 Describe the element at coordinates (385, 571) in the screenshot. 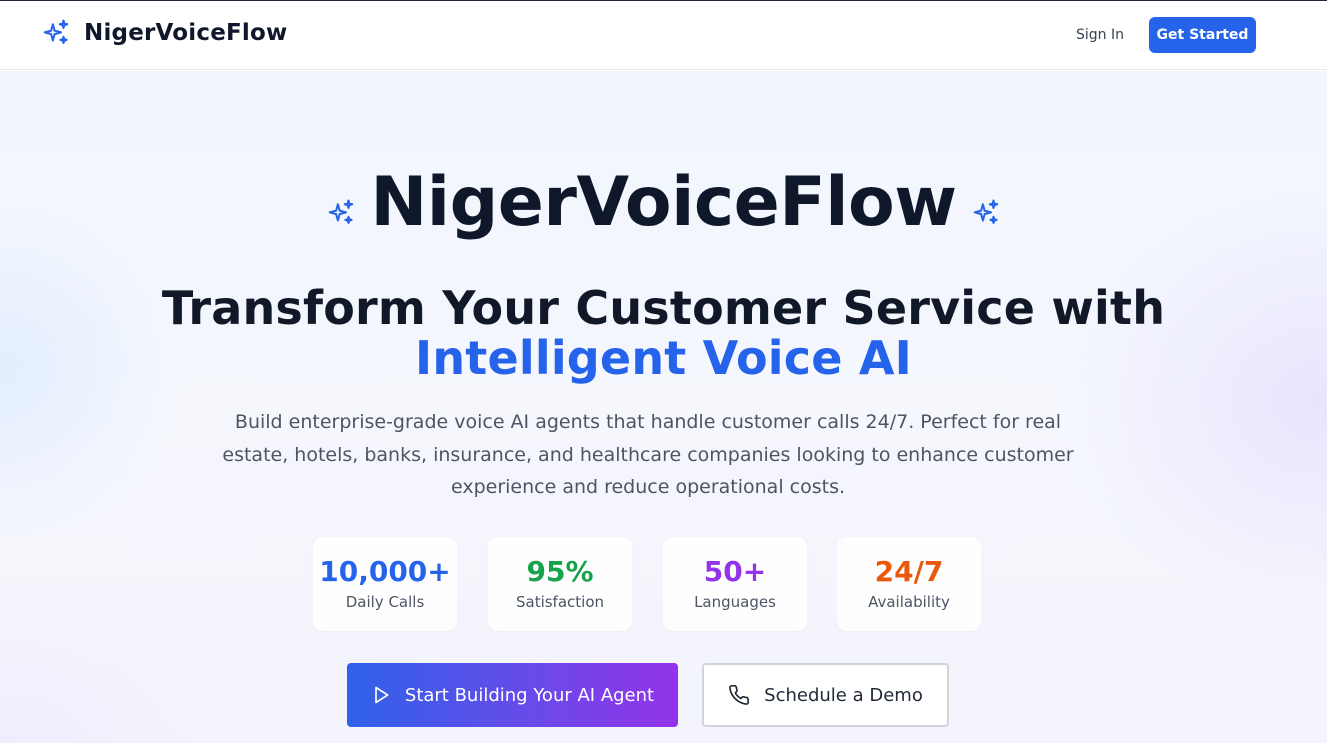

I see `stat-value: 10,000+` at that location.